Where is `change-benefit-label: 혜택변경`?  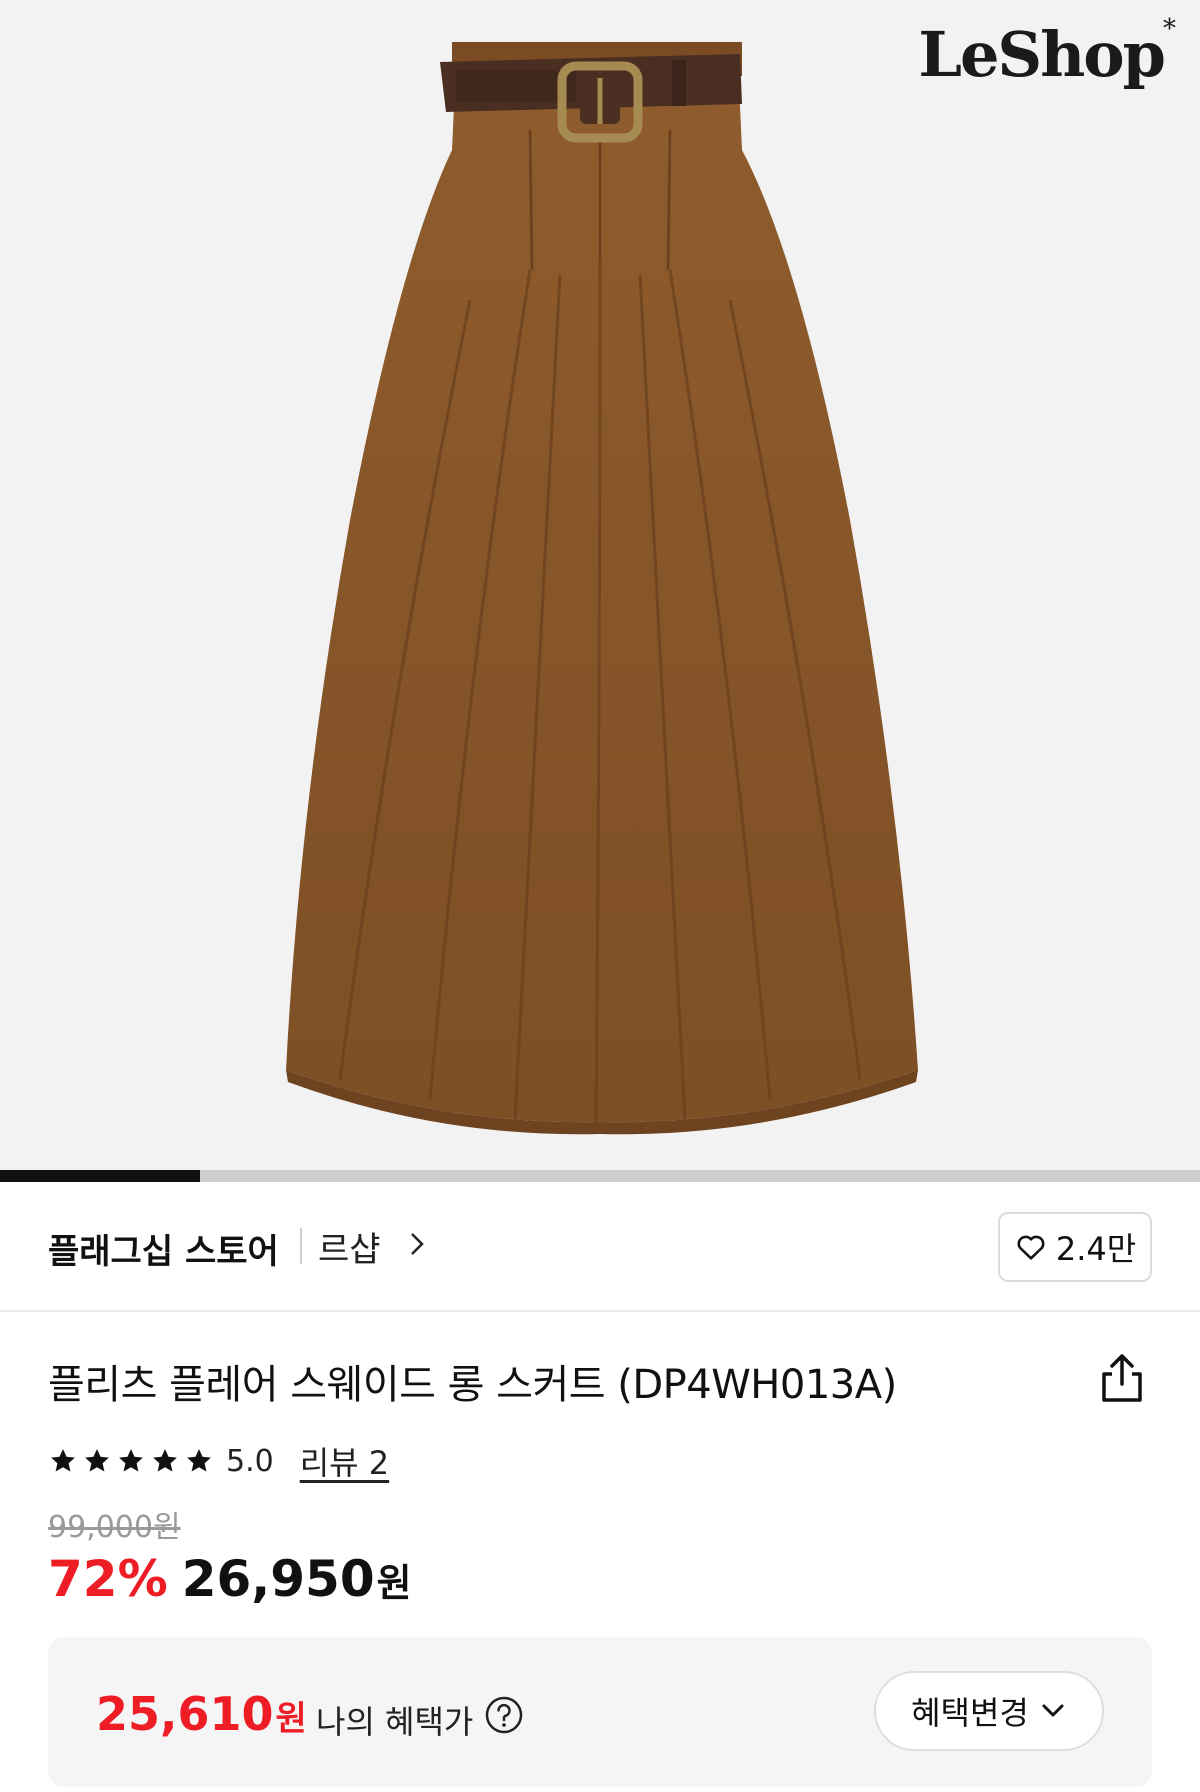 change-benefit-label: 혜택변경 is located at coordinates (970, 1713).